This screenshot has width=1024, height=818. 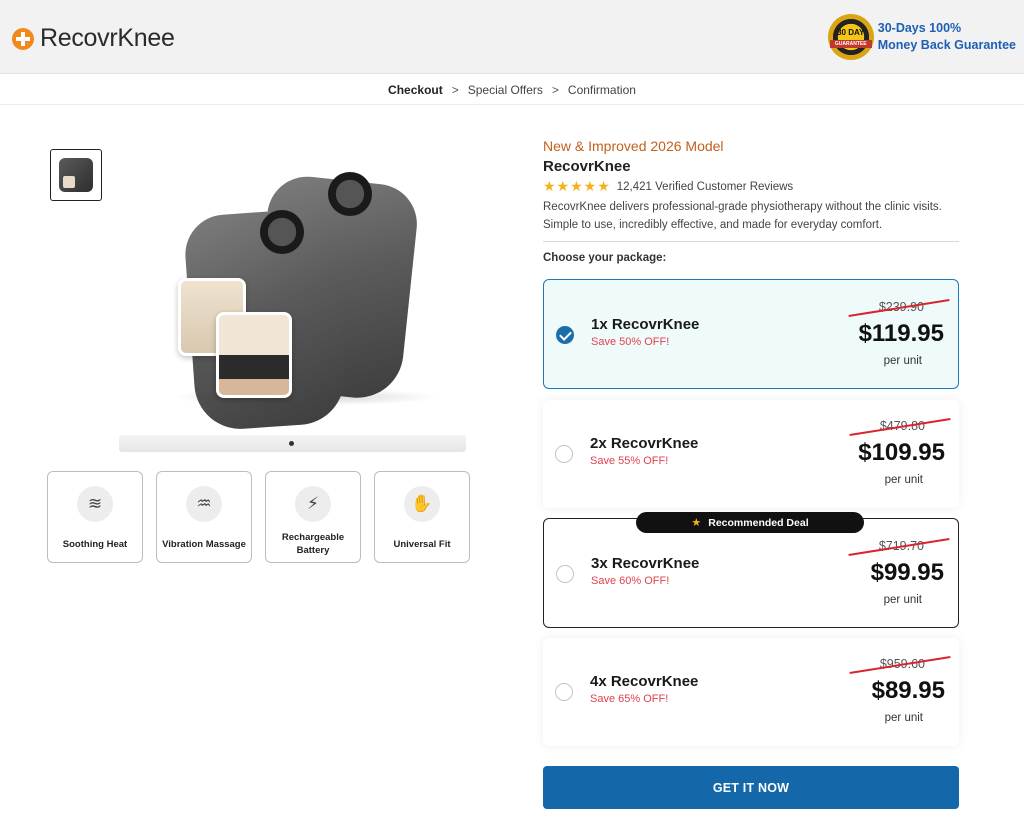 I want to click on thumbnail-image, so click(x=76, y=175).